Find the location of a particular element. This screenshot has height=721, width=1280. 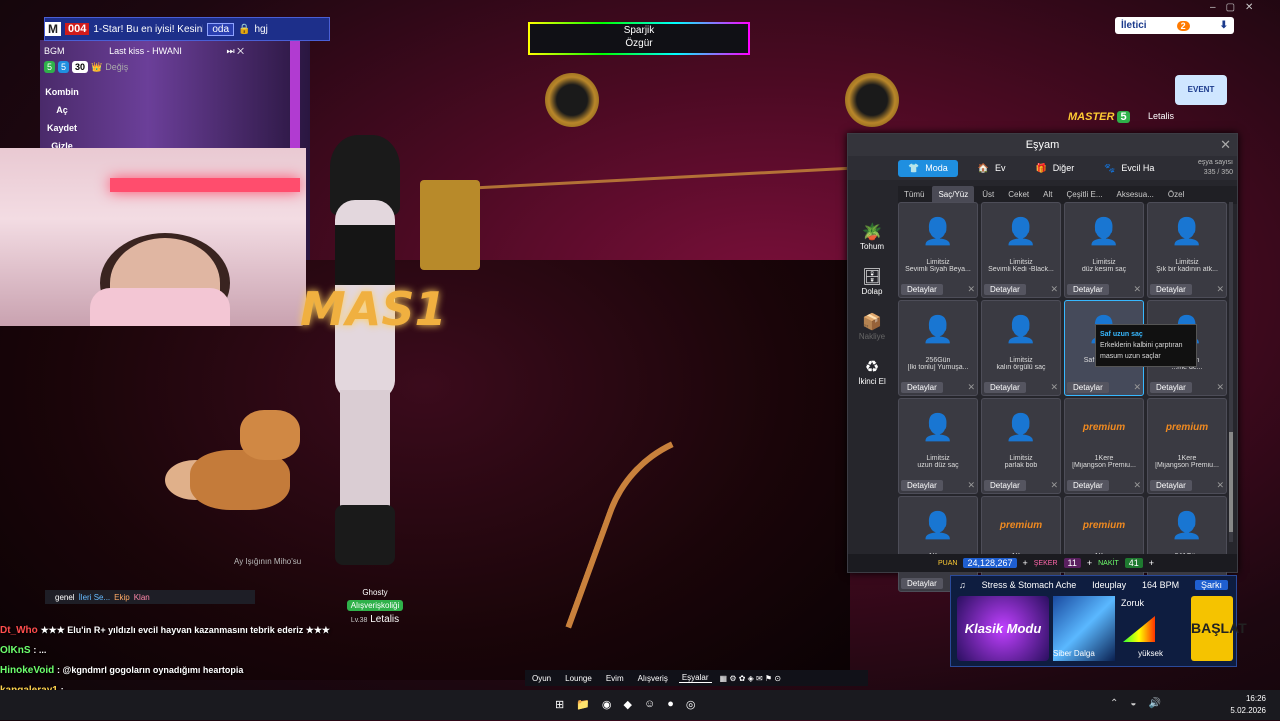

item-thumbnail: 👤 is located at coordinates (1187, 525).